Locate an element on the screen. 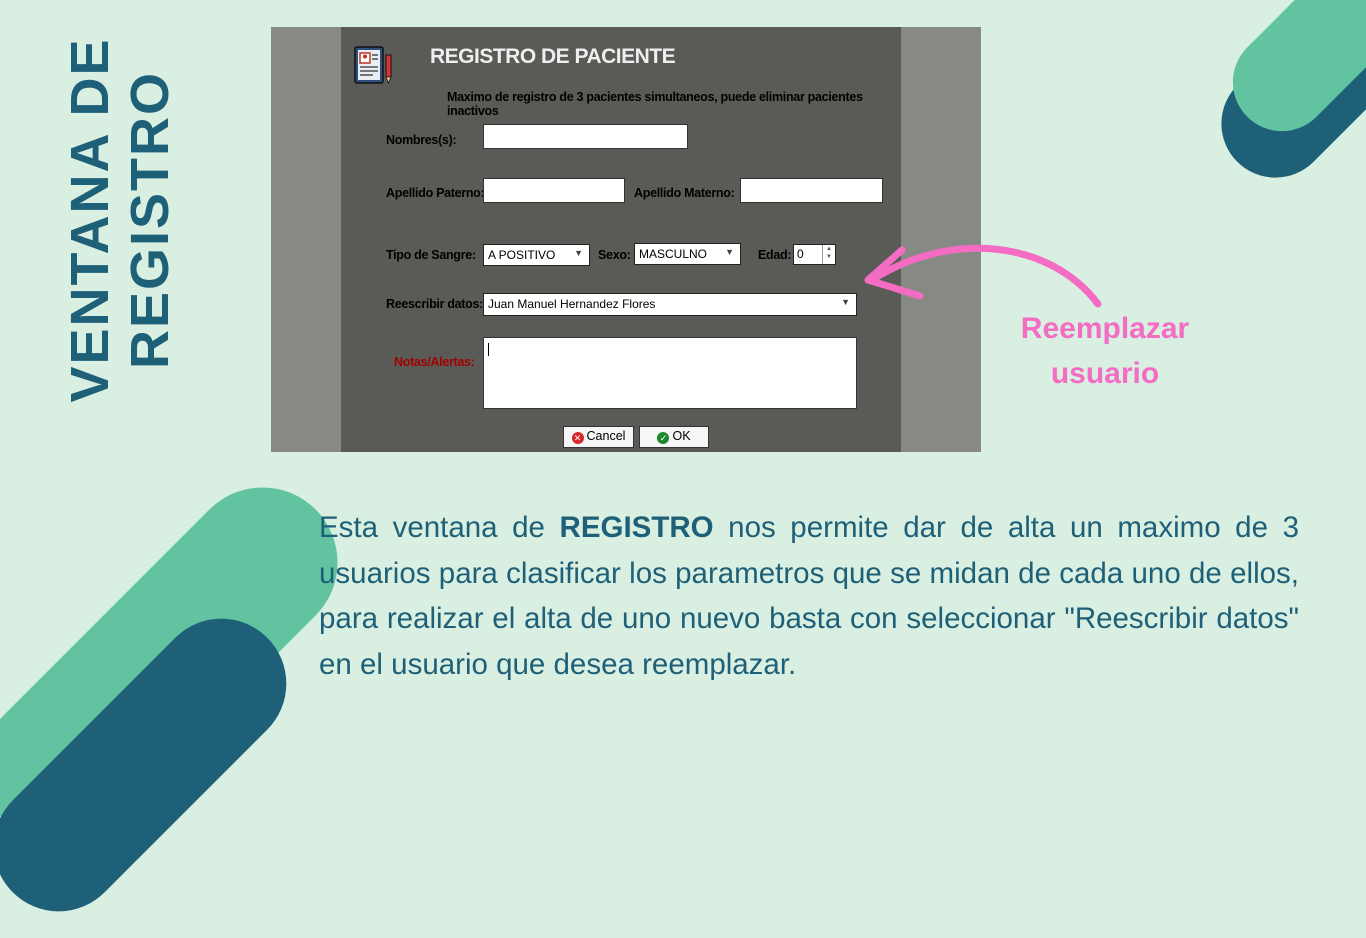  tipo-sangre-value: A POSITIVO is located at coordinates (522, 255).